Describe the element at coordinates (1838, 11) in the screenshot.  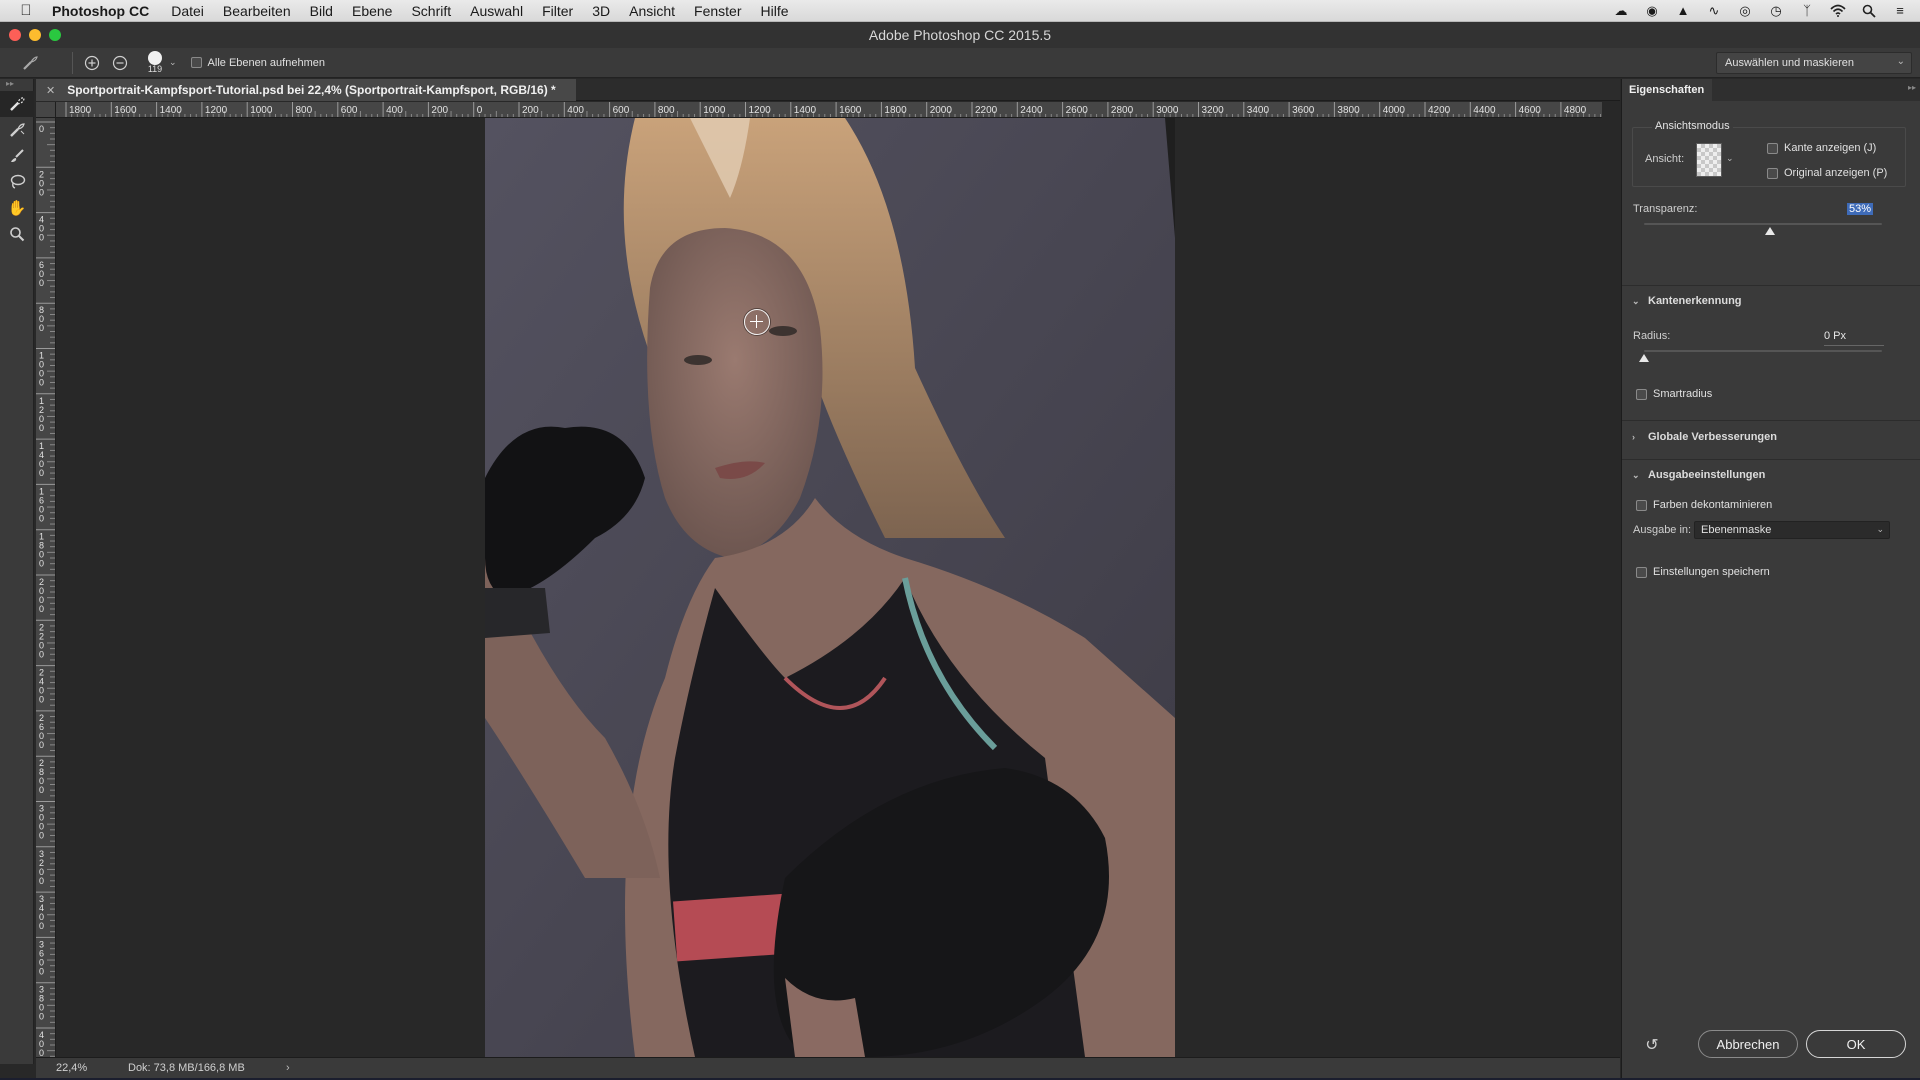
I see `wifi-icon` at that location.